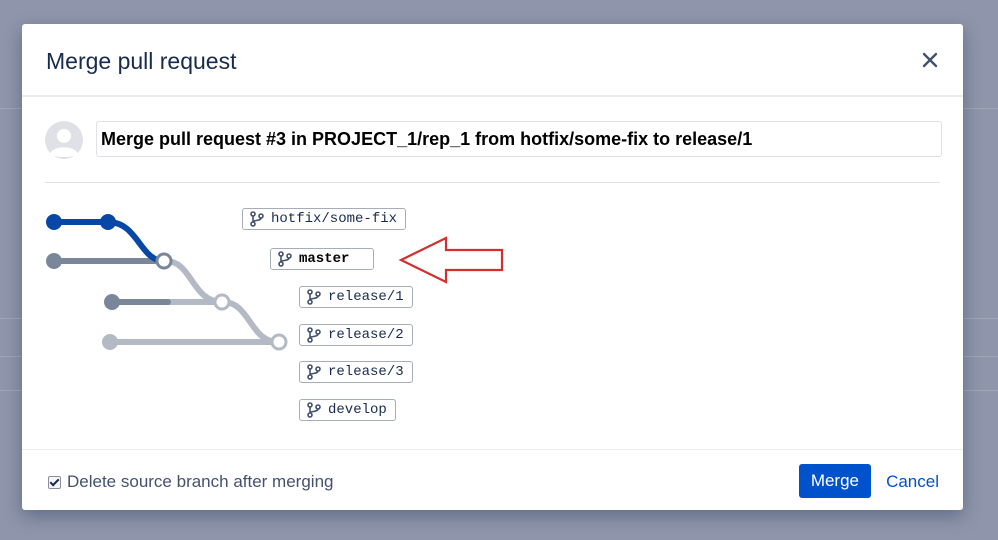 The width and height of the screenshot is (998, 540). Describe the element at coordinates (141, 61) in the screenshot. I see `dialog-title: Merge pull request` at that location.